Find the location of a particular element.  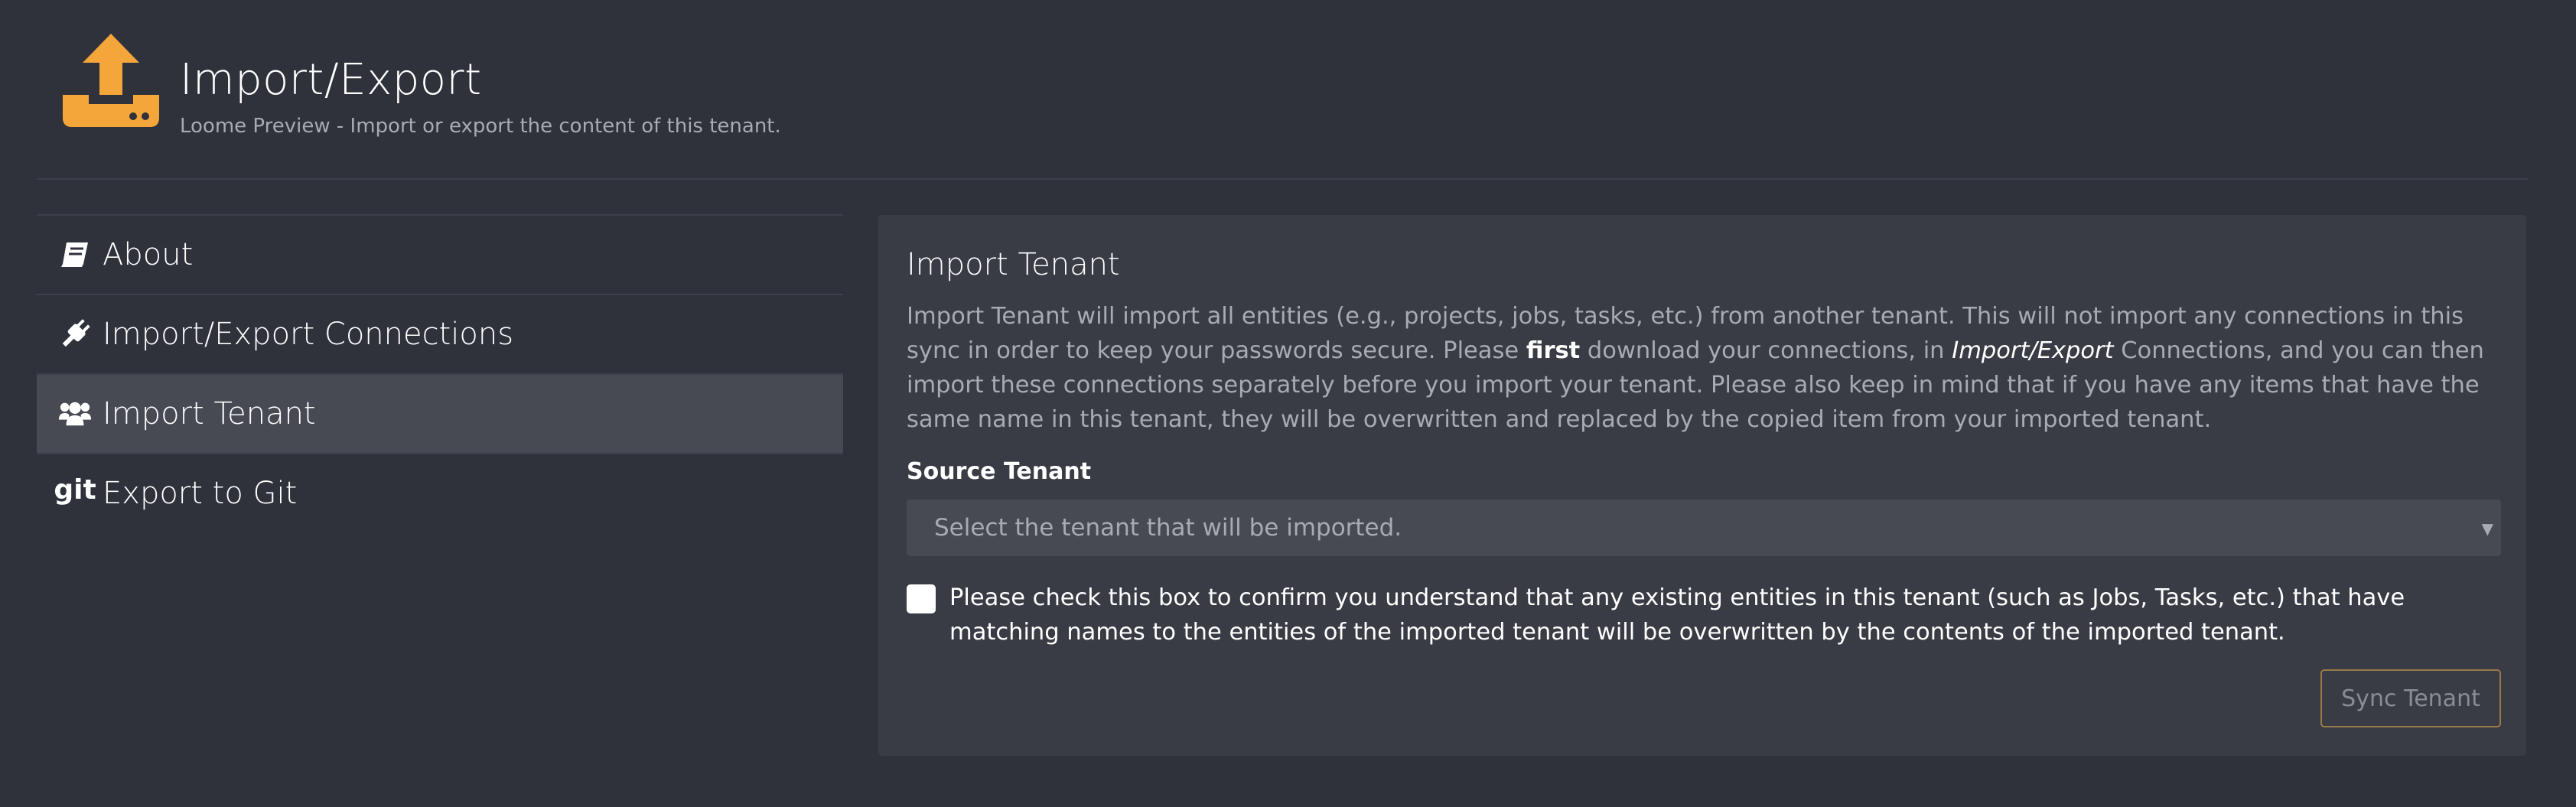

sidebar-item-import-tenant: Import Tenant is located at coordinates (440, 414).